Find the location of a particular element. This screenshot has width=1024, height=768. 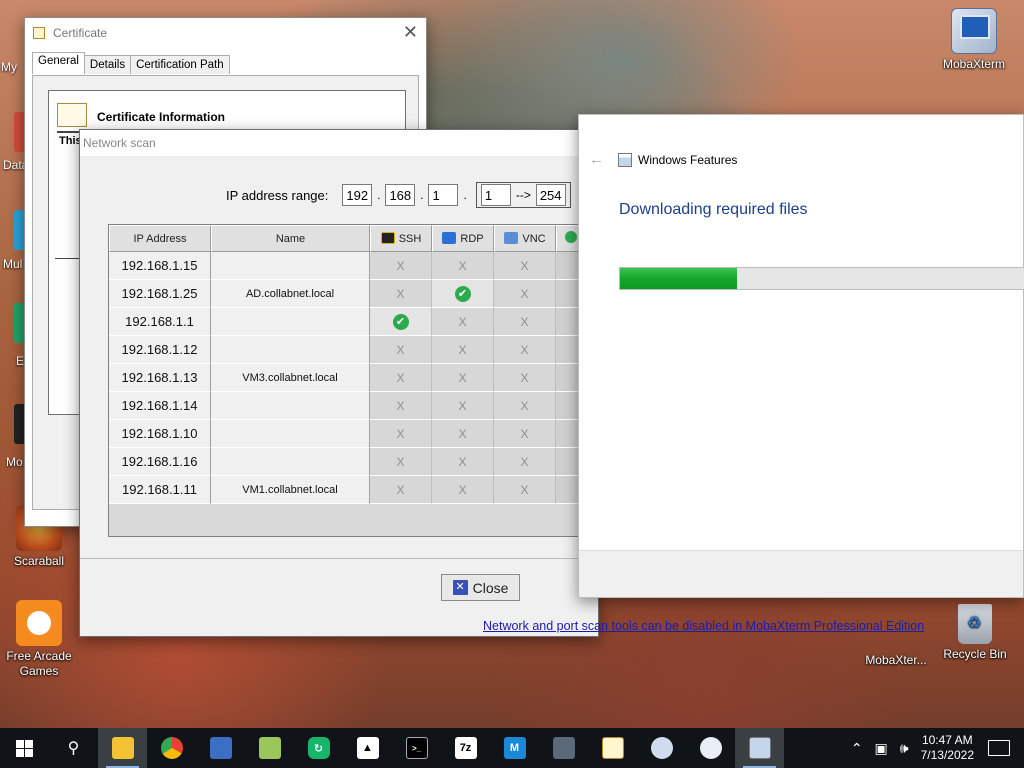

column-header-ssh: SSH is located at coordinates (401, 238).